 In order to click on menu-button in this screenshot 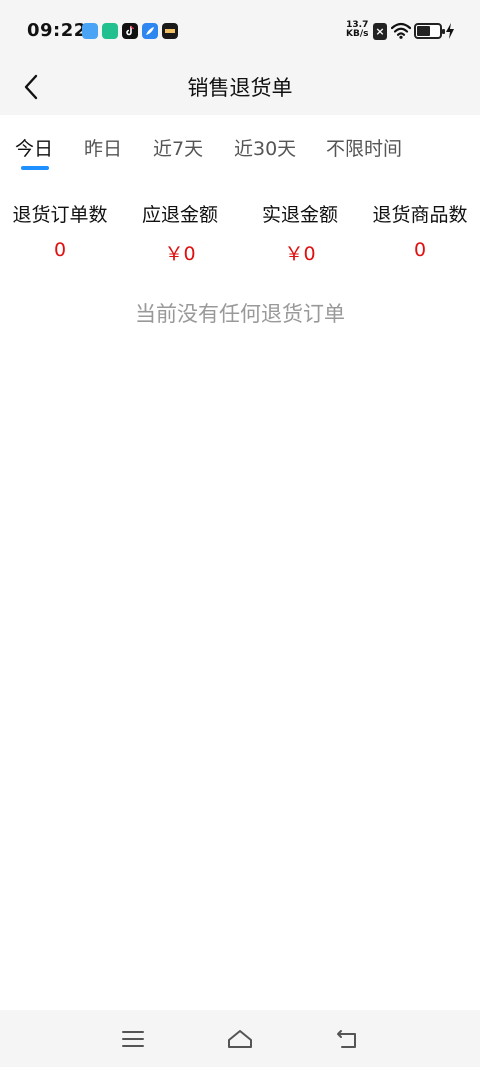, I will do `click(133, 1039)`.